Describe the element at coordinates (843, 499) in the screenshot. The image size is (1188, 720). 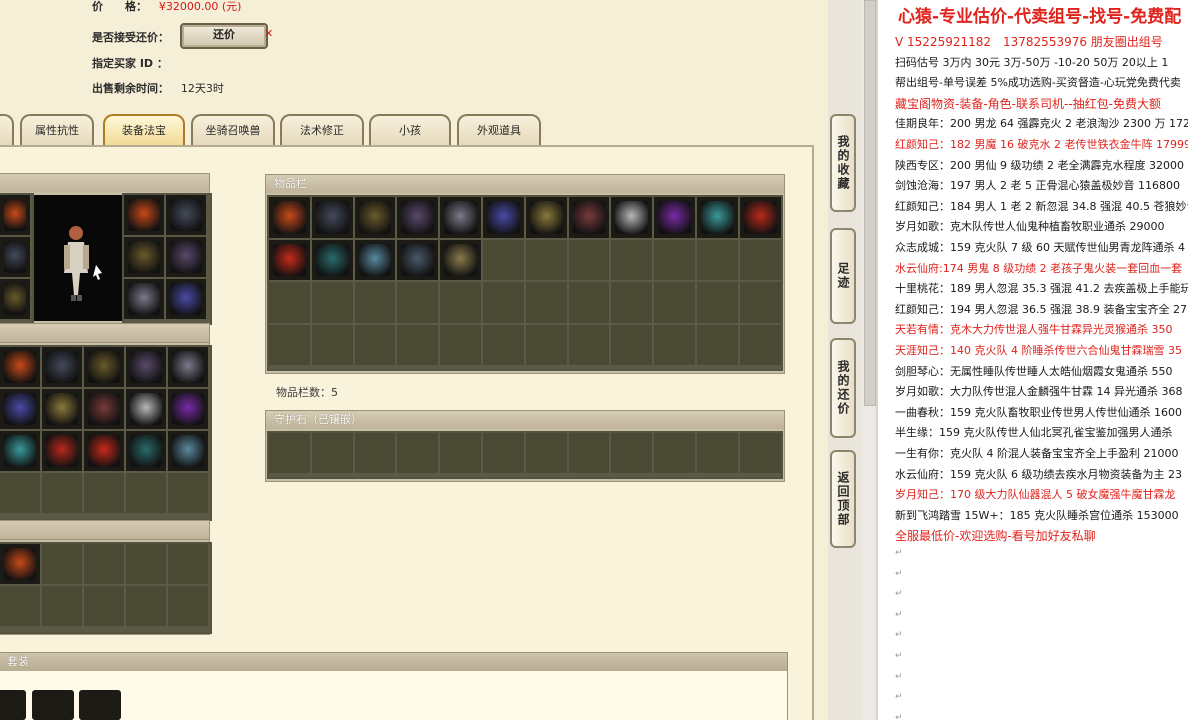
I see `back-to-top-tab: 返回顶部` at that location.